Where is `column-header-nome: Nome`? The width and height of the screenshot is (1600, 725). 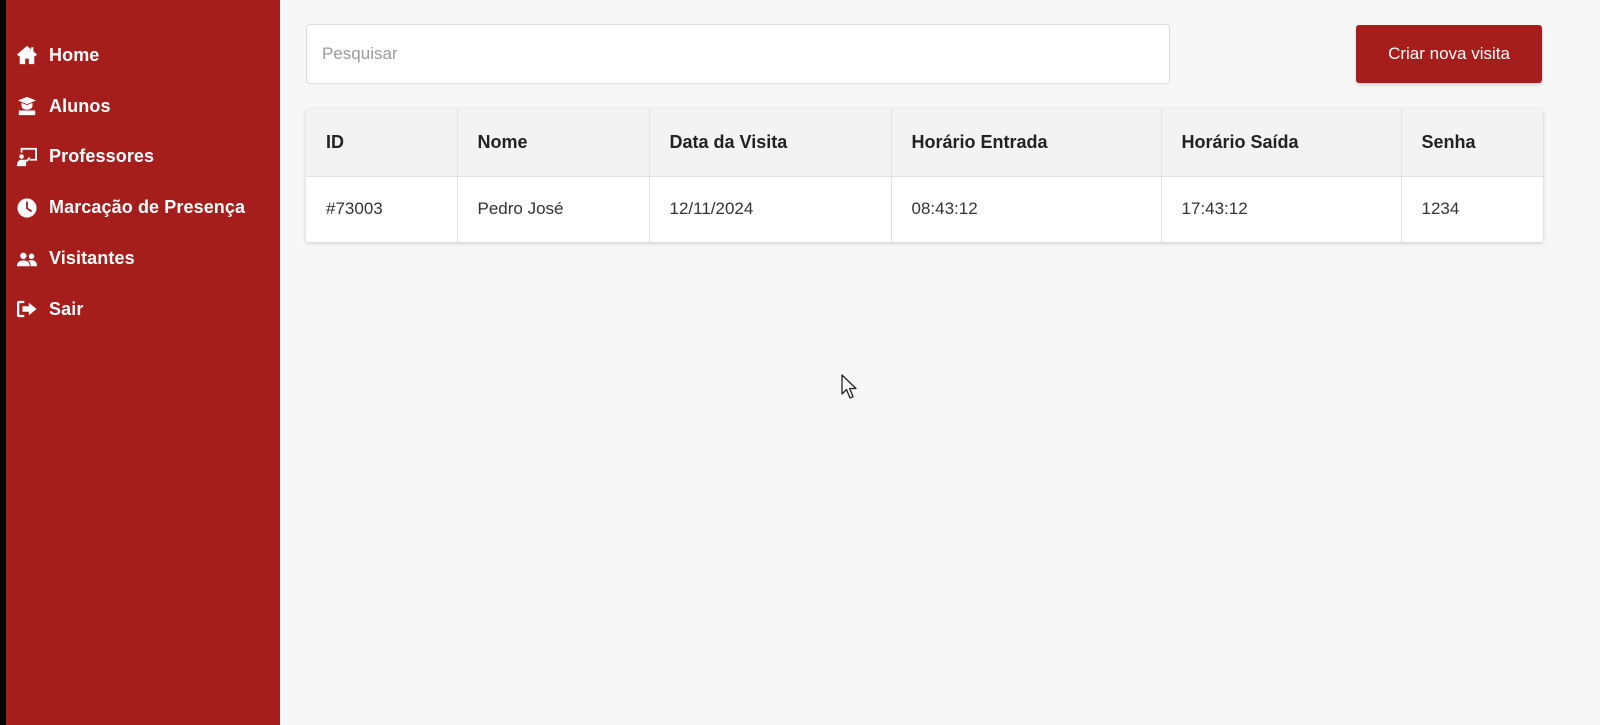 column-header-nome: Nome is located at coordinates (553, 142).